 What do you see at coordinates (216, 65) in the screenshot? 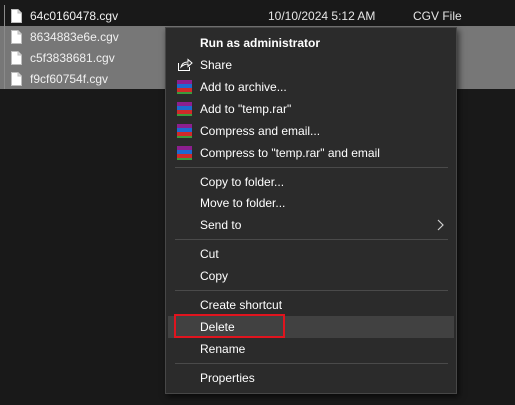
I see `menu-item-label: Share` at bounding box center [216, 65].